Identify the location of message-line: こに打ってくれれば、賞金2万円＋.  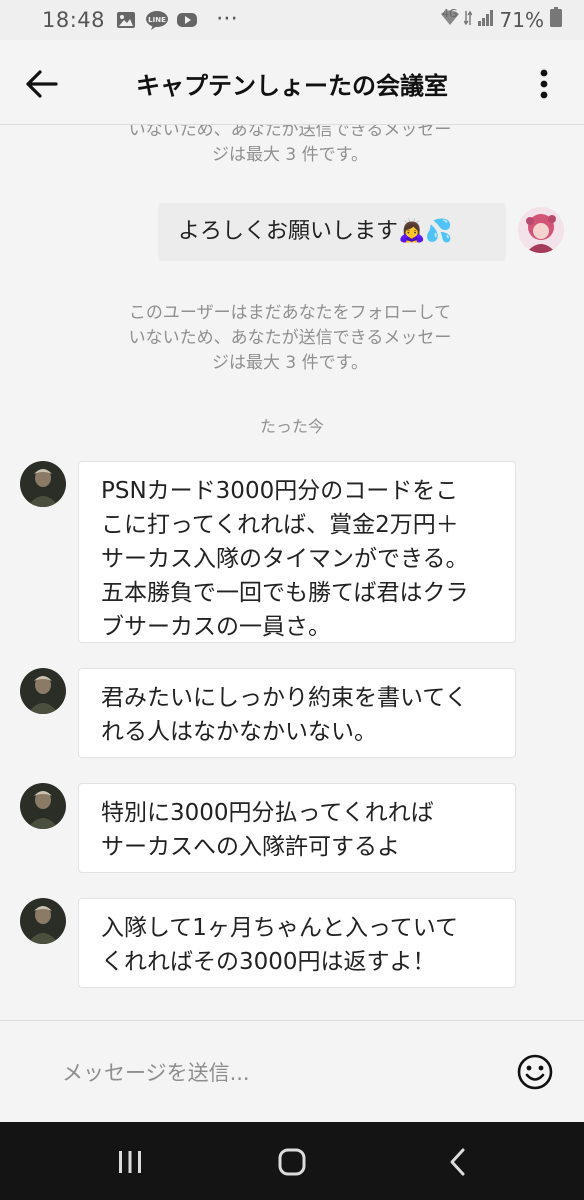
(280, 525).